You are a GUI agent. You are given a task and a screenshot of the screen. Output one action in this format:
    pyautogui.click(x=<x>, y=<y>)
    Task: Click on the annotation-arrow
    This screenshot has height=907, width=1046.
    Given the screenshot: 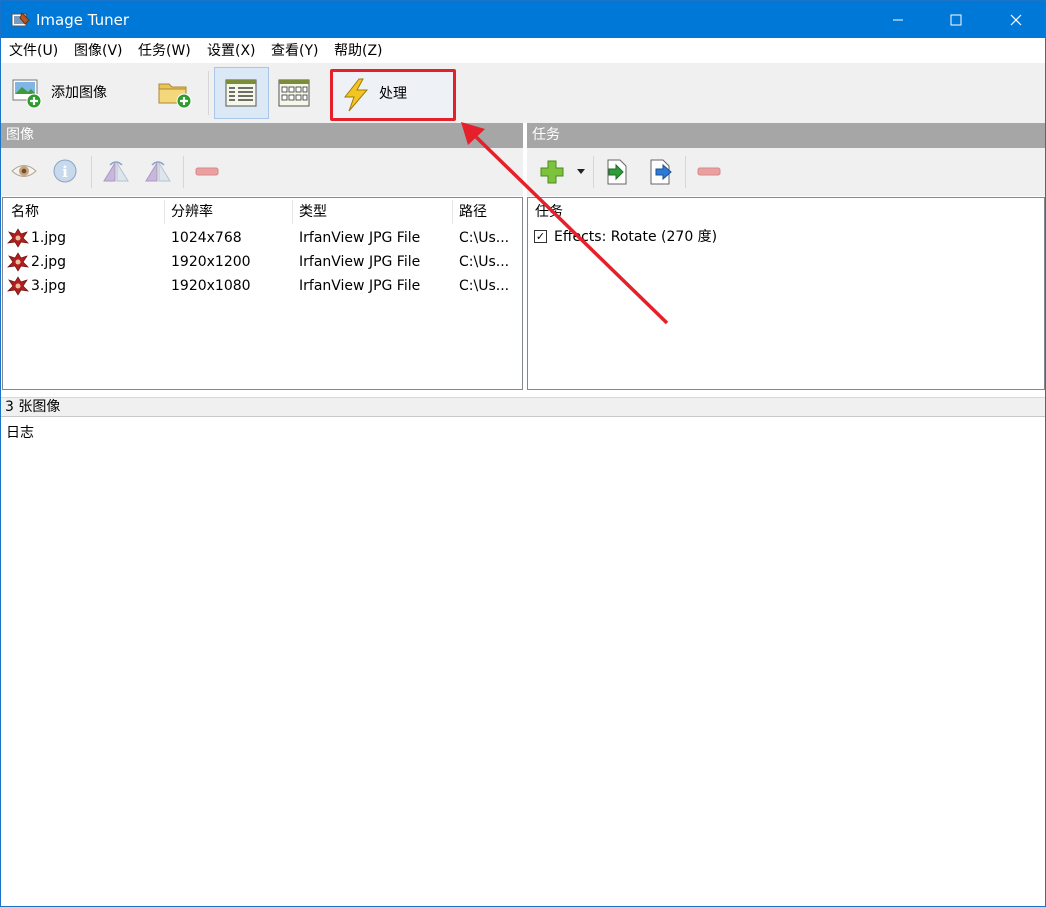 What is the action you would take?
    pyautogui.click(x=565, y=223)
    